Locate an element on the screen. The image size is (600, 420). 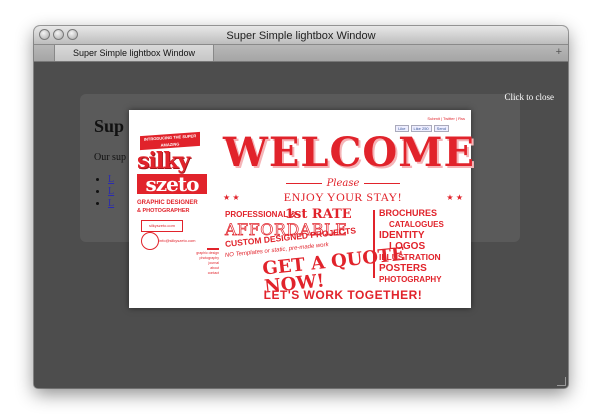
underlying-page-text: Our sup is located at coordinates (110, 157).